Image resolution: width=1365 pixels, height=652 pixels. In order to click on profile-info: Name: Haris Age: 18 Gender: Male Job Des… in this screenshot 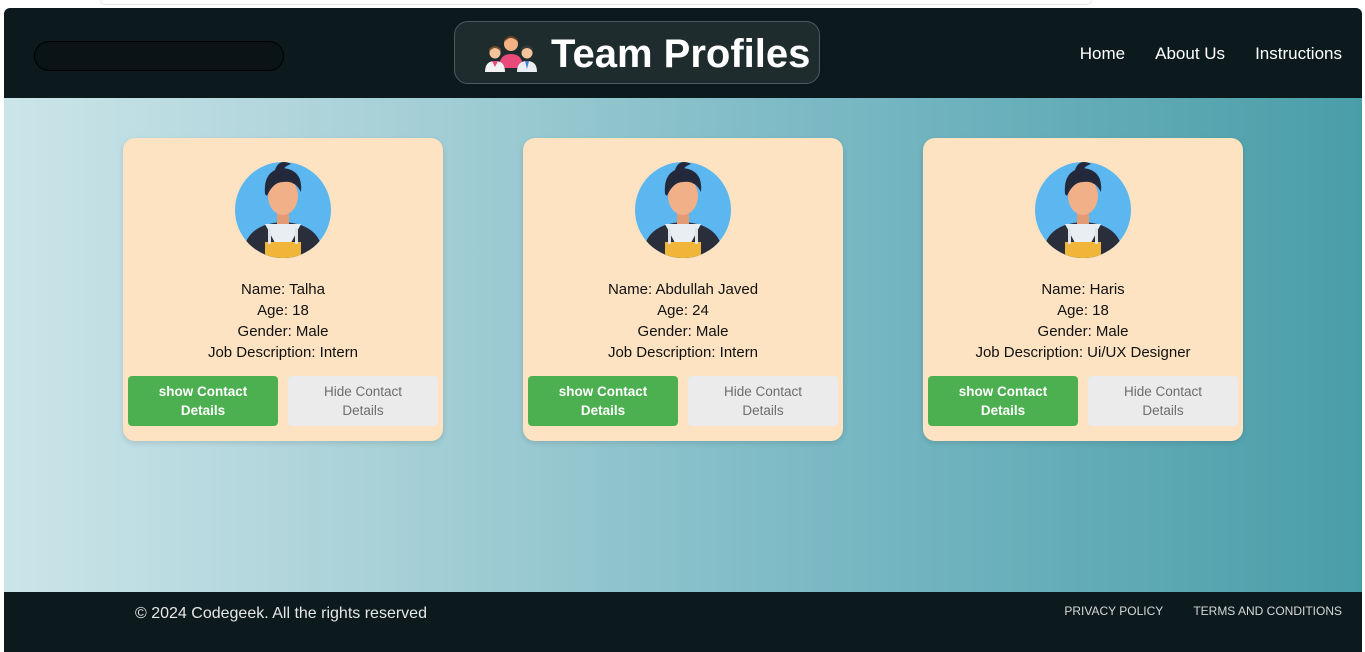, I will do `click(1083, 321)`.